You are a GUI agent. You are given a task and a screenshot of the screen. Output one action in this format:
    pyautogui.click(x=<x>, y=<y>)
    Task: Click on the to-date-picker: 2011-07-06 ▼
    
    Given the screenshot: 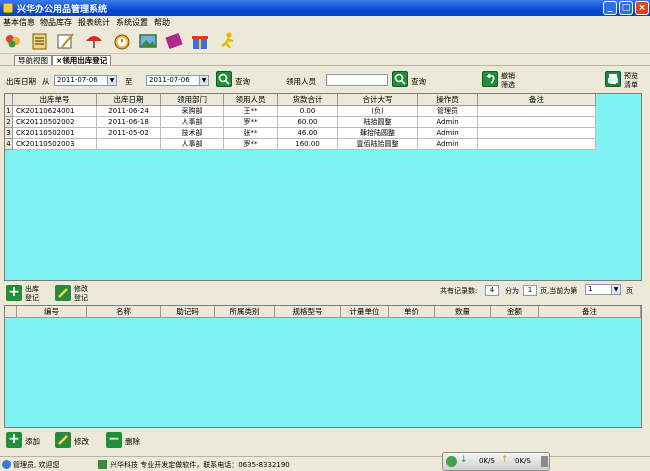 What is the action you would take?
    pyautogui.click(x=177, y=80)
    